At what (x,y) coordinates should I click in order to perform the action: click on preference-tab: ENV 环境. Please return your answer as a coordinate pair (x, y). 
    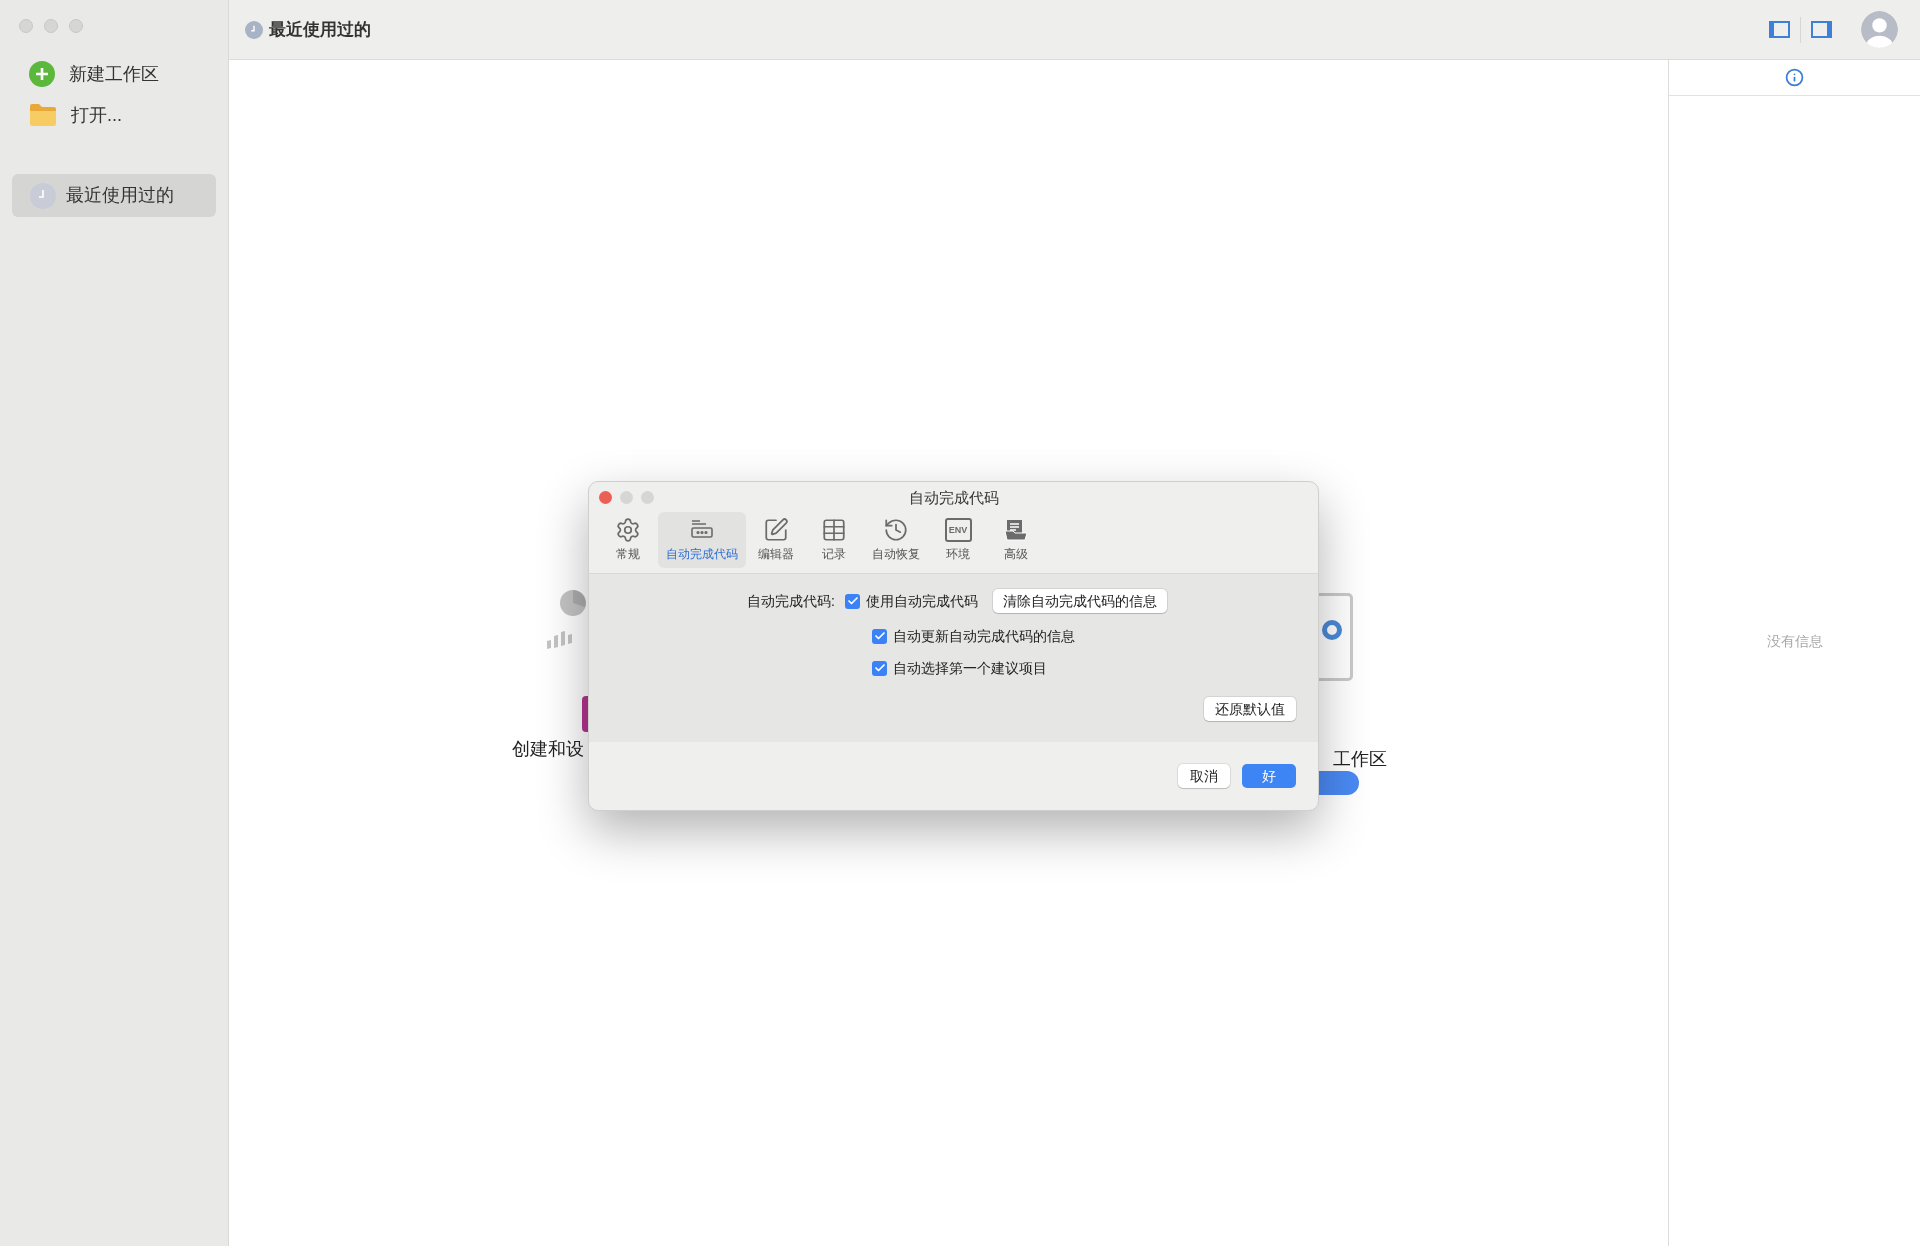
    Looking at the image, I should click on (958, 540).